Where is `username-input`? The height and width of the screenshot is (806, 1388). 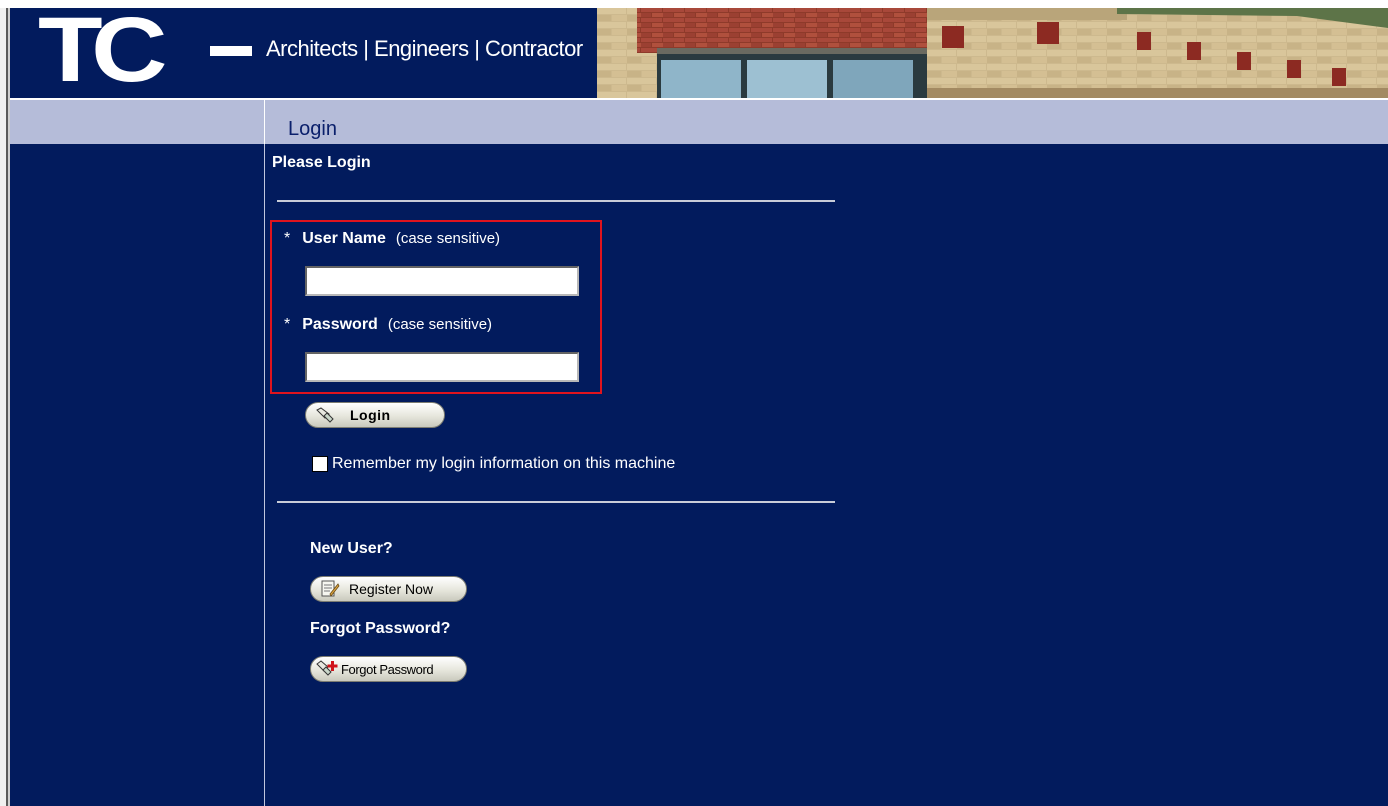
username-input is located at coordinates (442, 281).